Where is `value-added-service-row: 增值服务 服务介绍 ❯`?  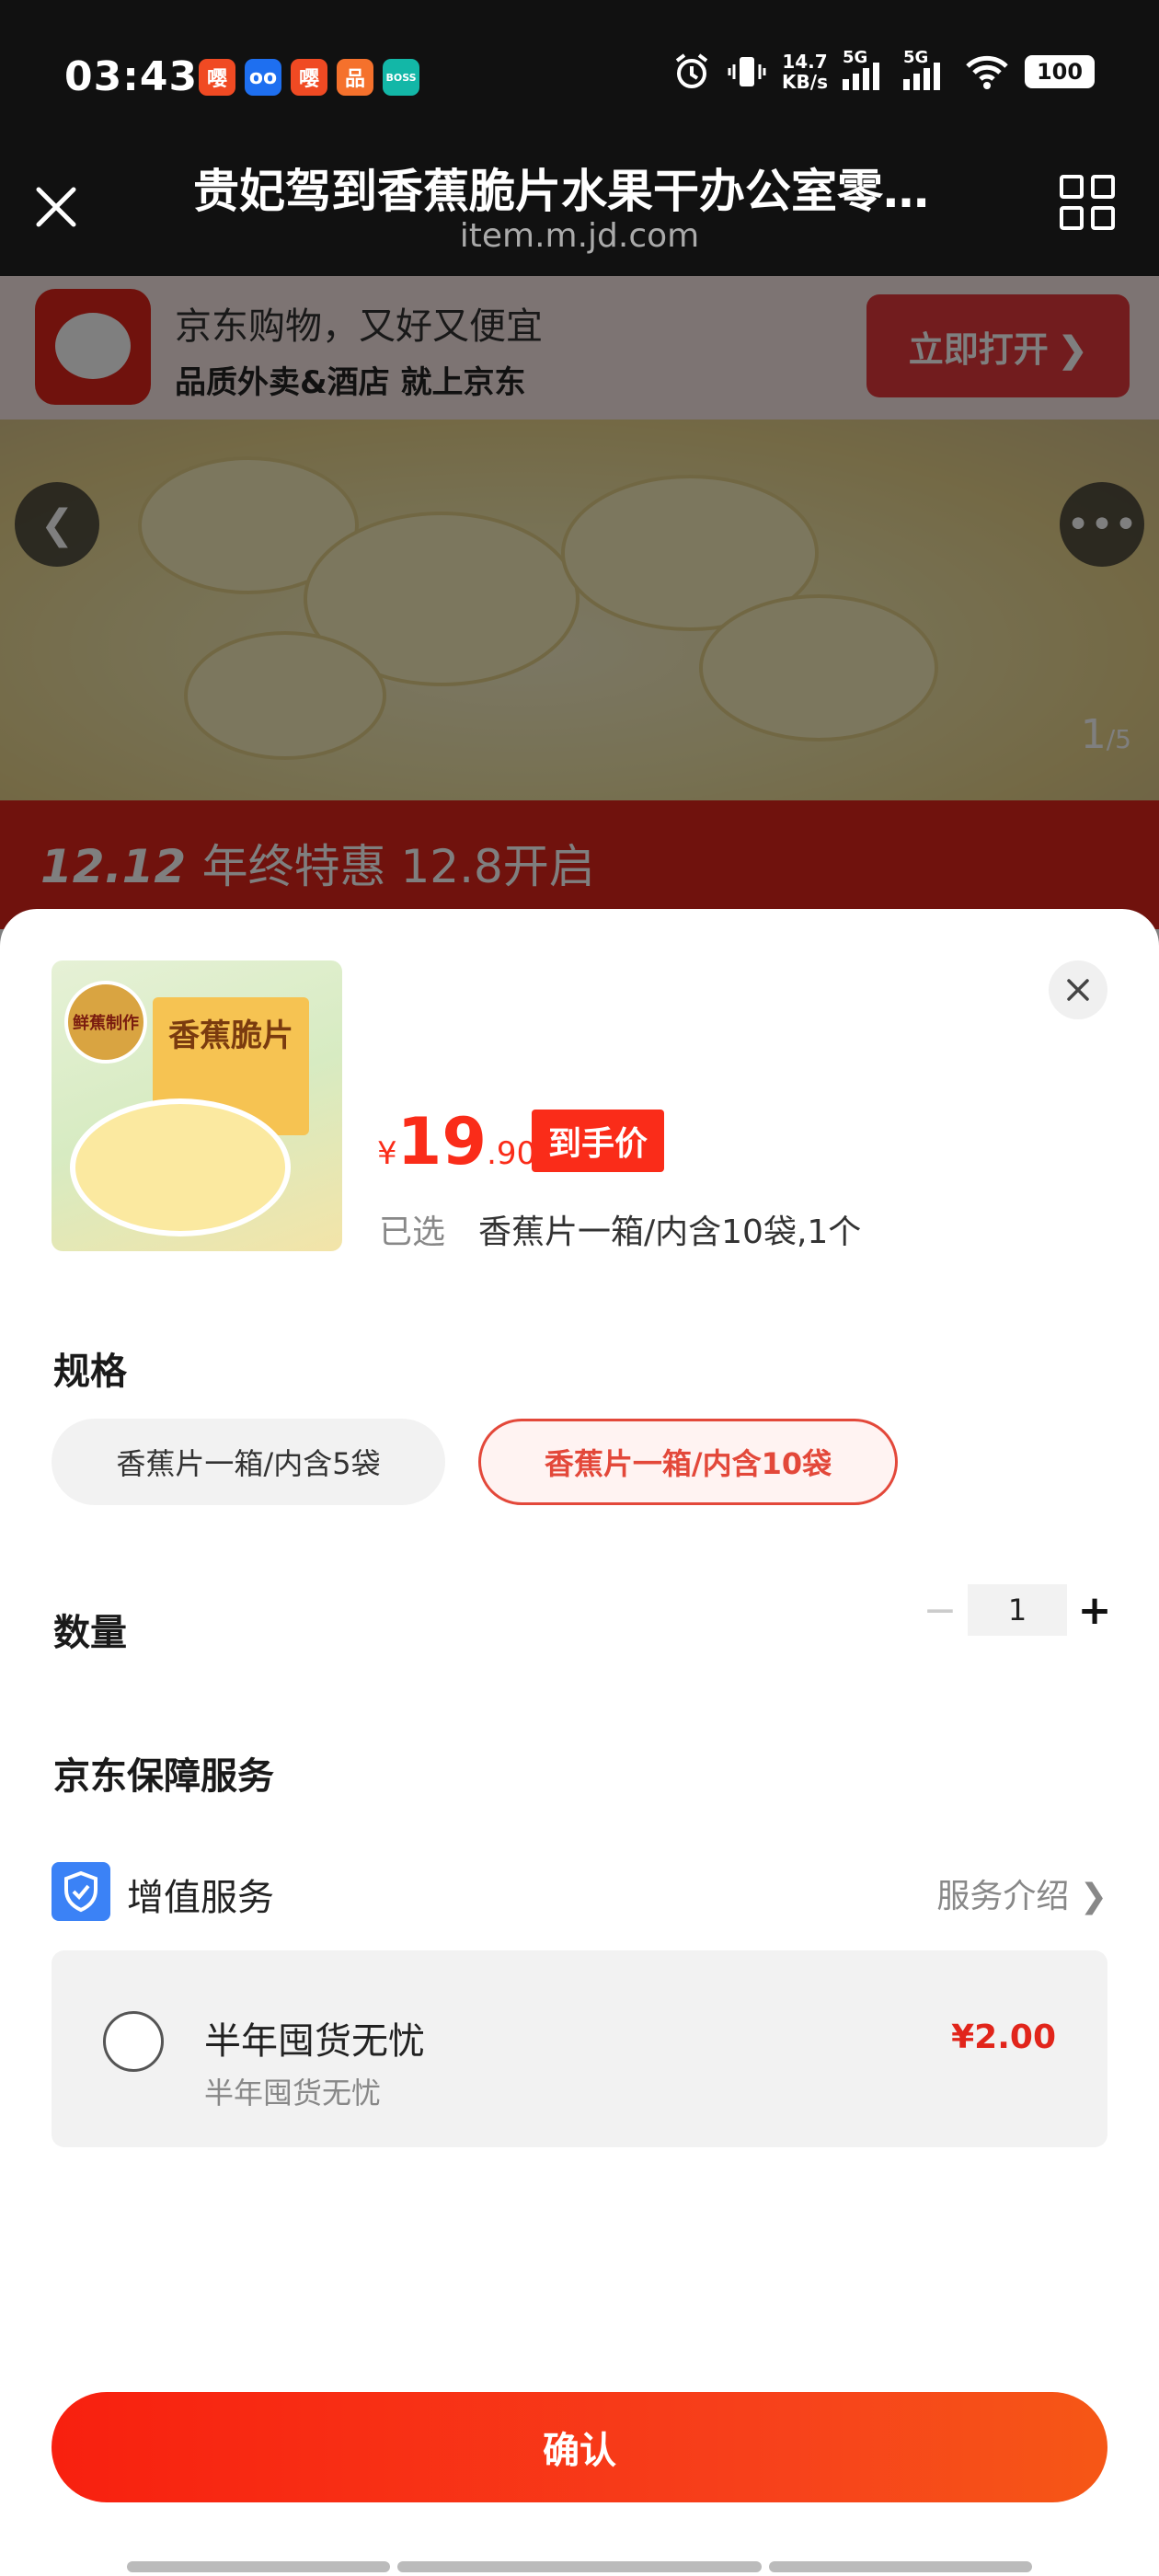
value-added-service-row: 增值服务 服务介绍 ❯ is located at coordinates (579, 1891).